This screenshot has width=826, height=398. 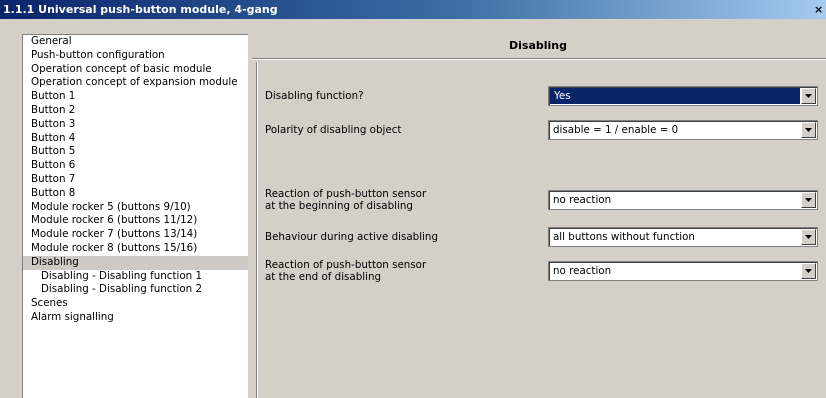 I want to click on disabling-function-value: Yes, so click(x=675, y=96).